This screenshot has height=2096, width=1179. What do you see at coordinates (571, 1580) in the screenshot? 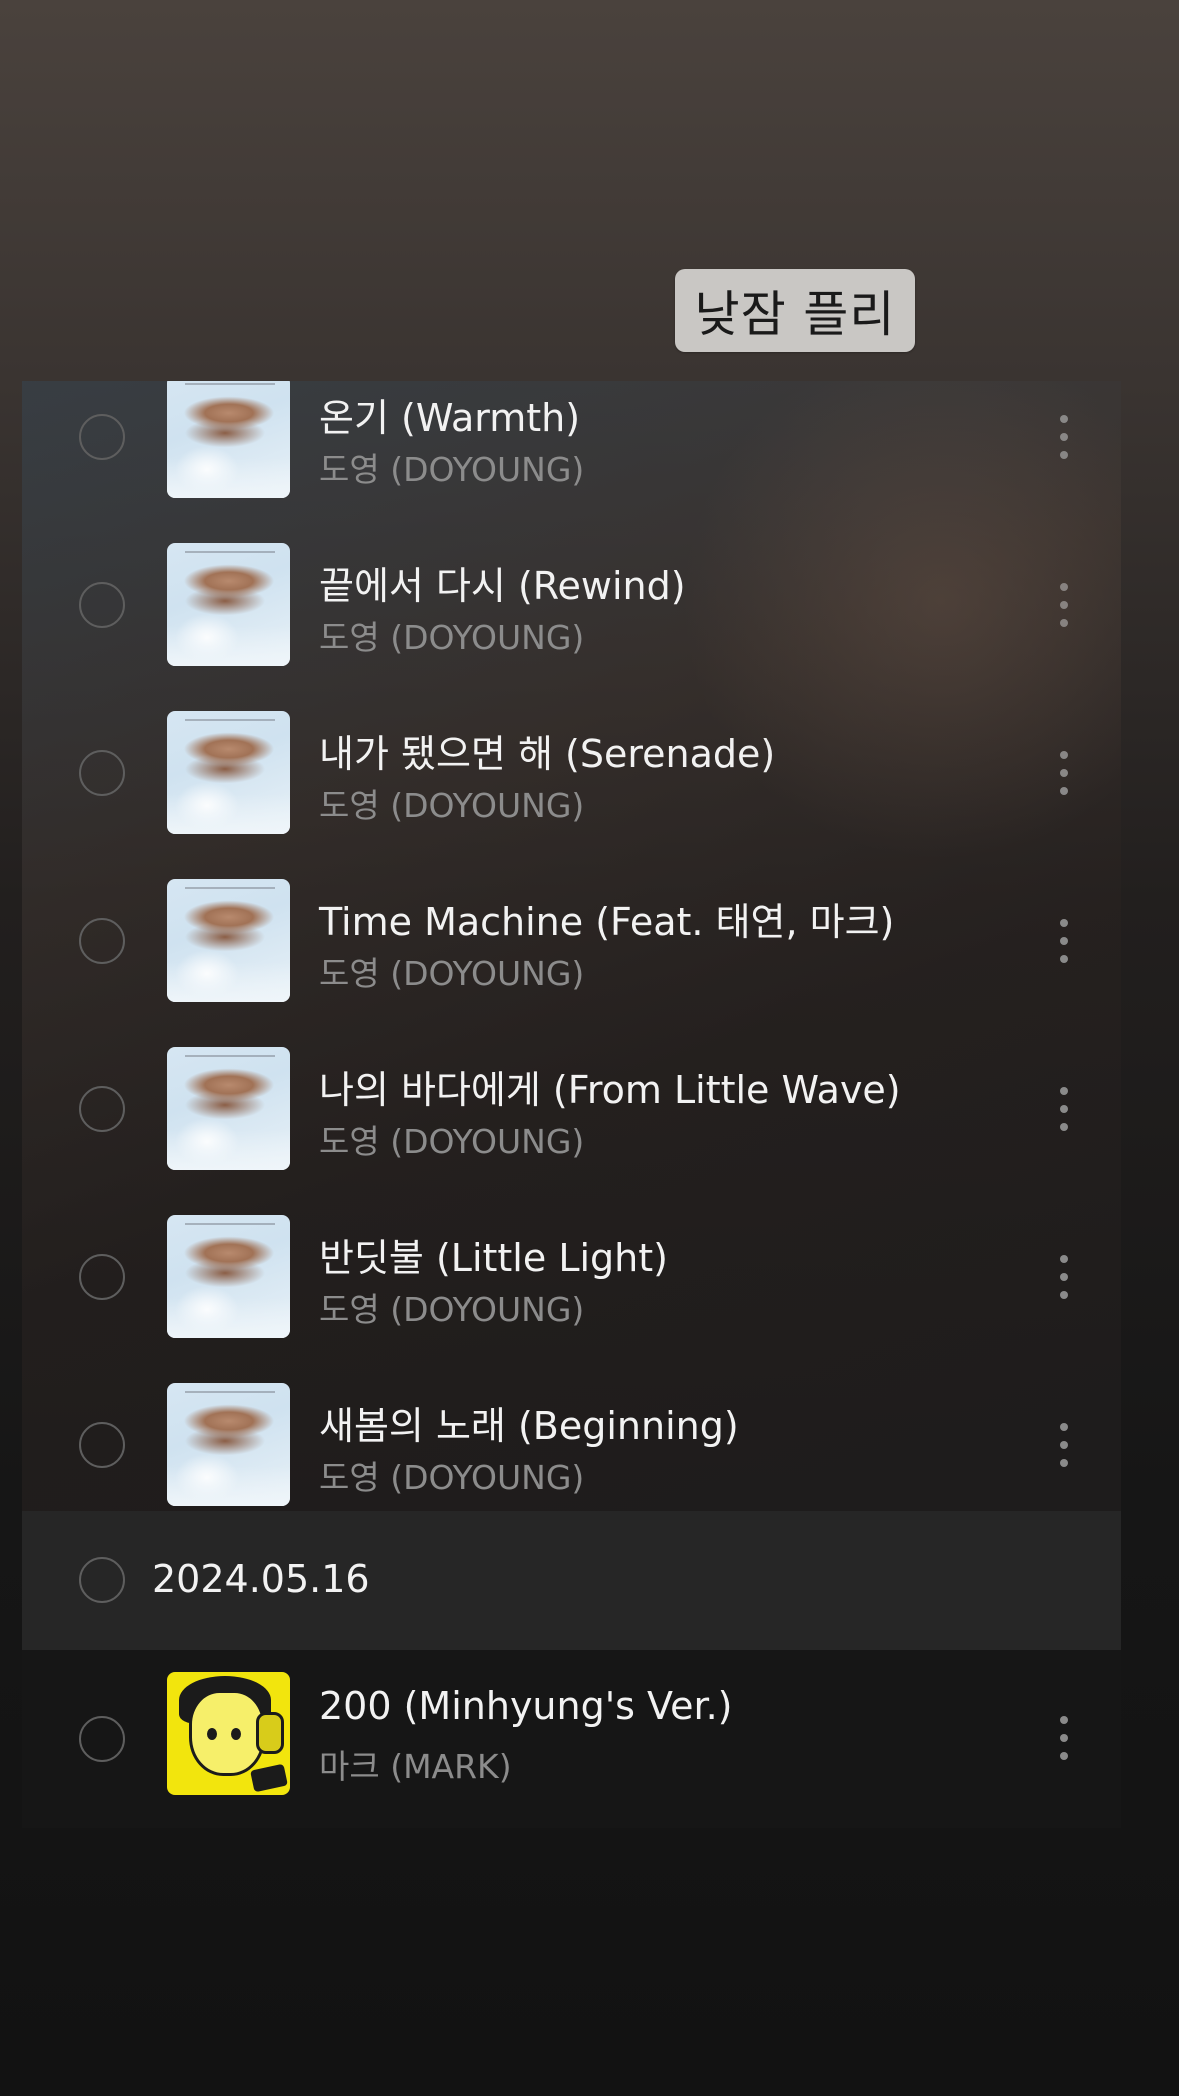
I see `date-group-header: 2024.05.16` at bounding box center [571, 1580].